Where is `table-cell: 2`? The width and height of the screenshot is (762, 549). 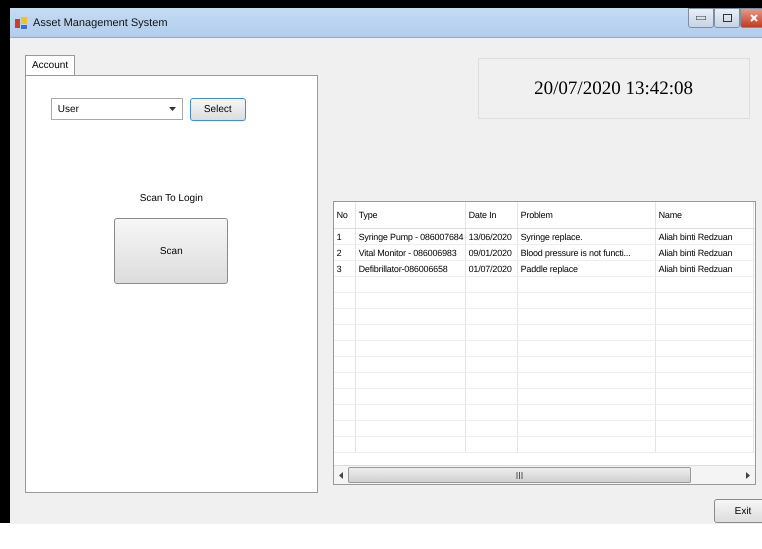 table-cell: 2 is located at coordinates (345, 252).